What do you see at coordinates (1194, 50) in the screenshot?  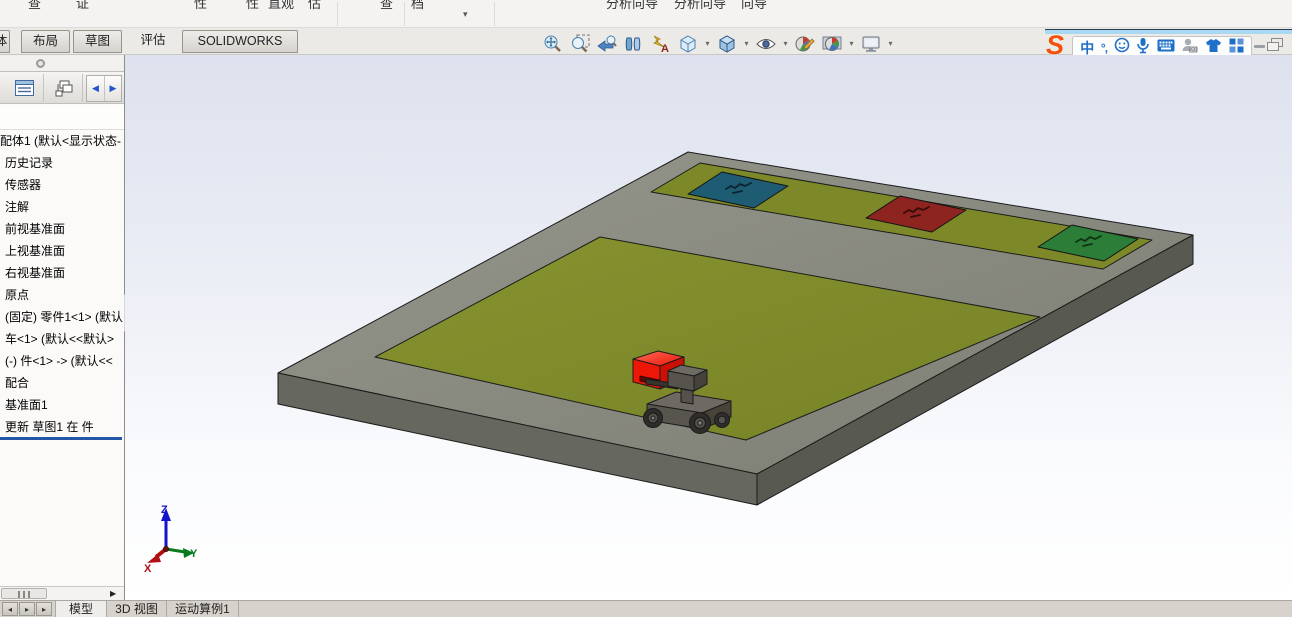 I see `svg-text: 20` at bounding box center [1194, 50].